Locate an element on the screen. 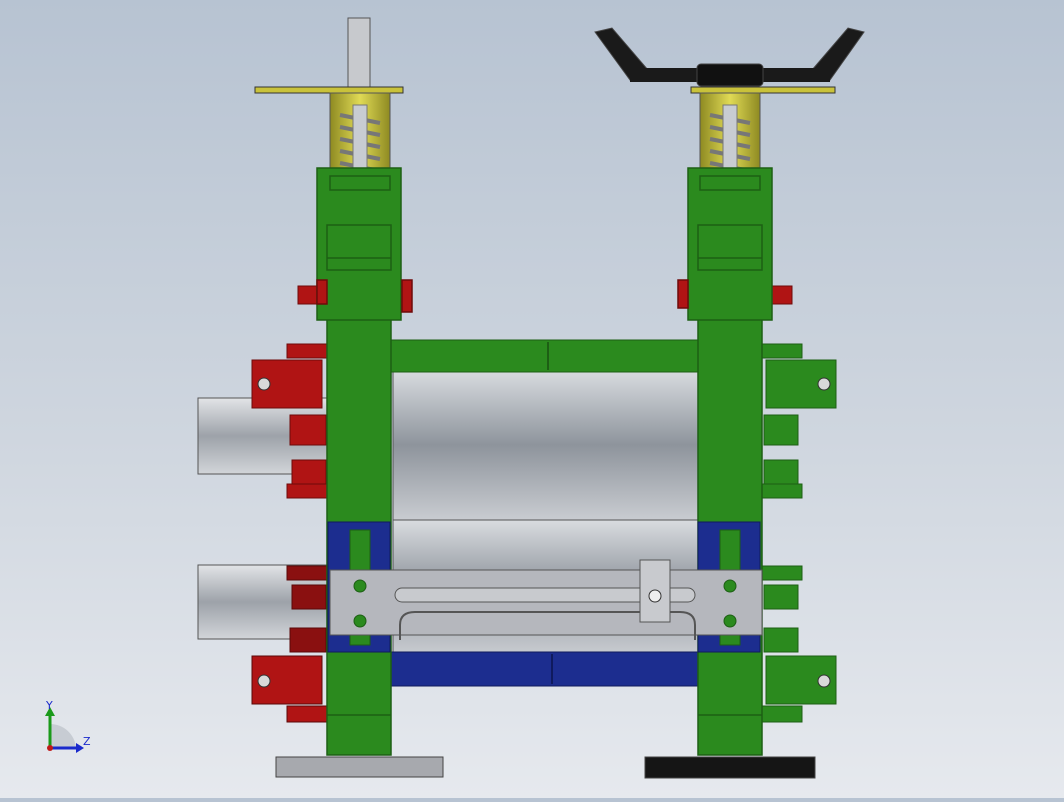 This screenshot has height=802, width=1064. handwheel-icon is located at coordinates (729, 57).